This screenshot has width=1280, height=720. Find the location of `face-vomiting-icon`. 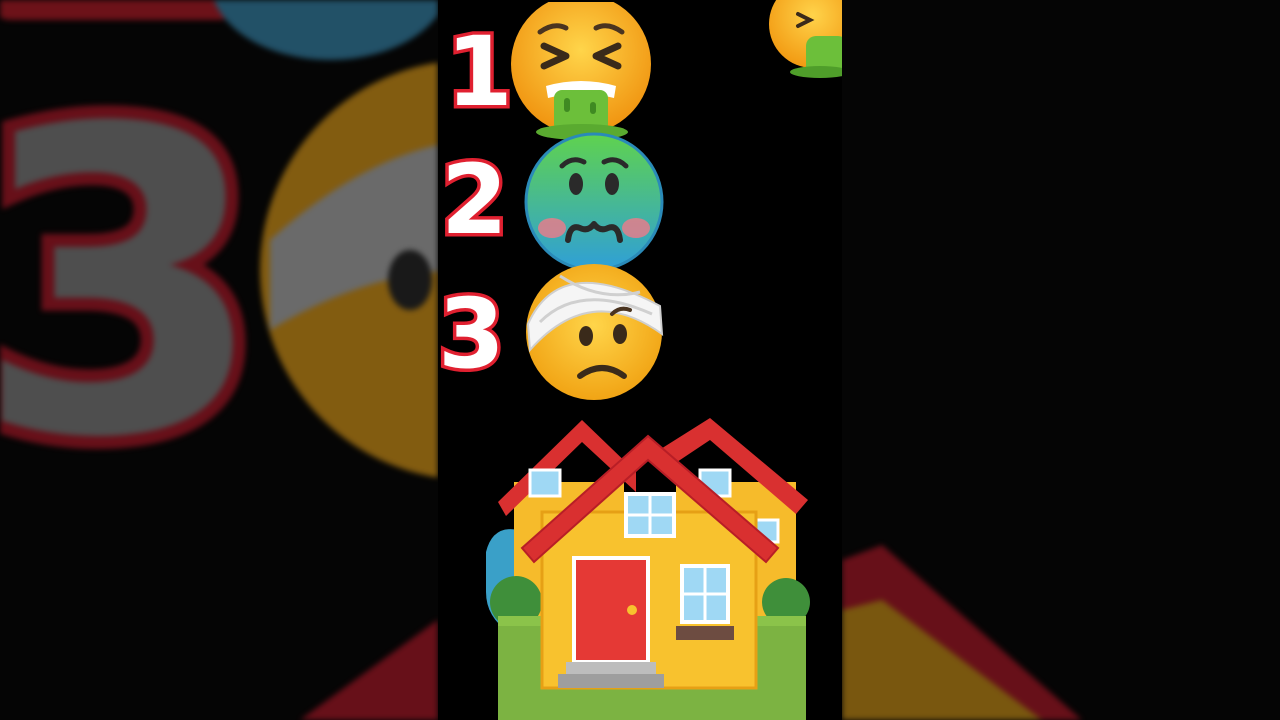

face-vomiting-icon is located at coordinates (581, 71).